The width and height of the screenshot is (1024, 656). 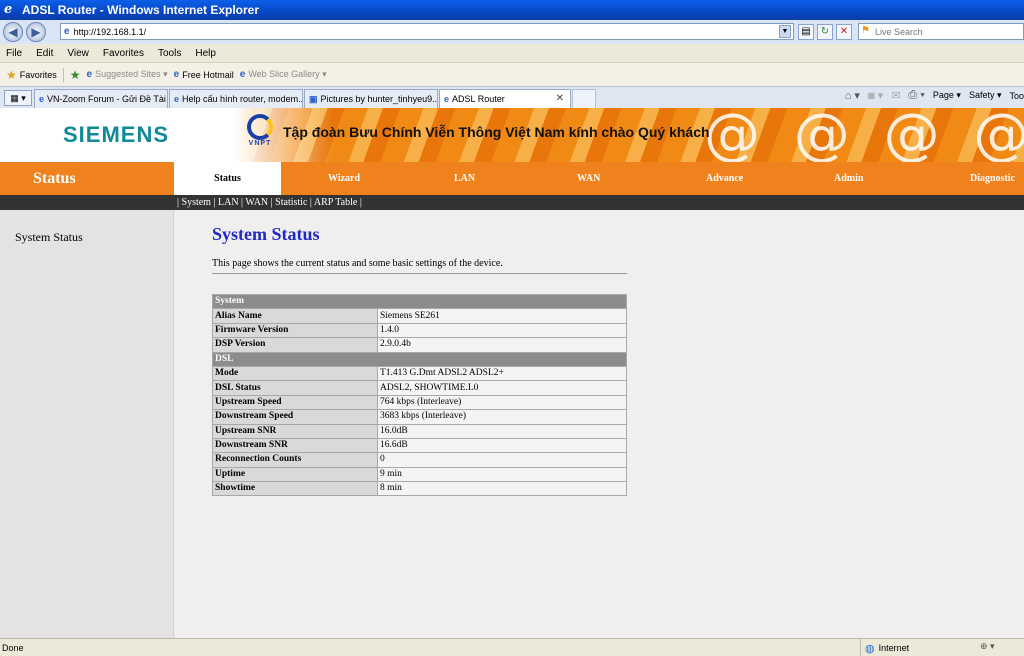 What do you see at coordinates (87, 424) in the screenshot?
I see `sidebar: System Status` at bounding box center [87, 424].